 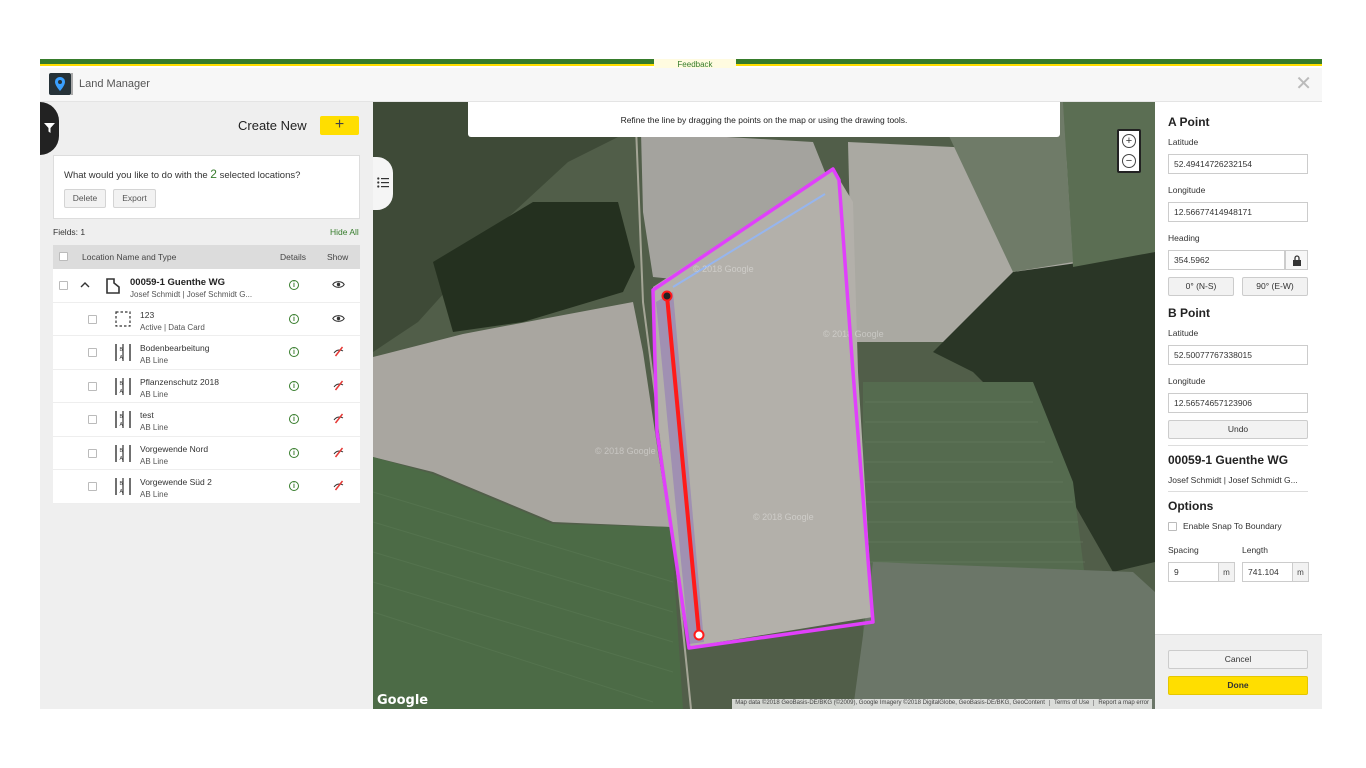 What do you see at coordinates (1187, 190) in the screenshot?
I see `a-longitude-label: Longitude` at bounding box center [1187, 190].